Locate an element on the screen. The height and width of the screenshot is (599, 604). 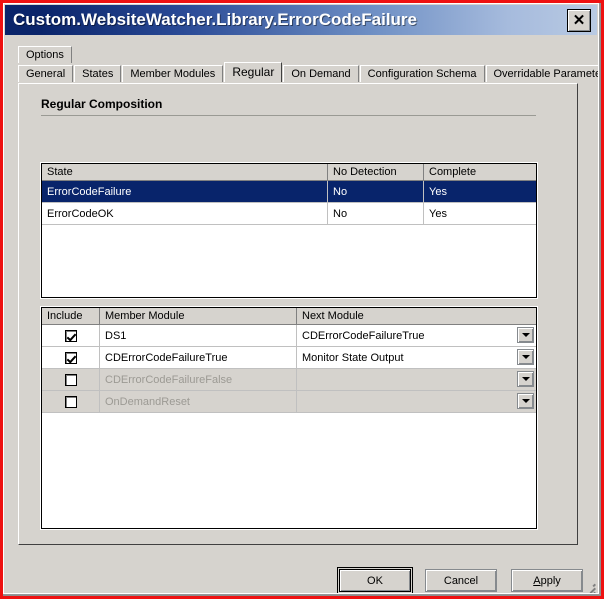
next-module-cell: CDErrorCodeFailureTrue is located at coordinates (416, 335).